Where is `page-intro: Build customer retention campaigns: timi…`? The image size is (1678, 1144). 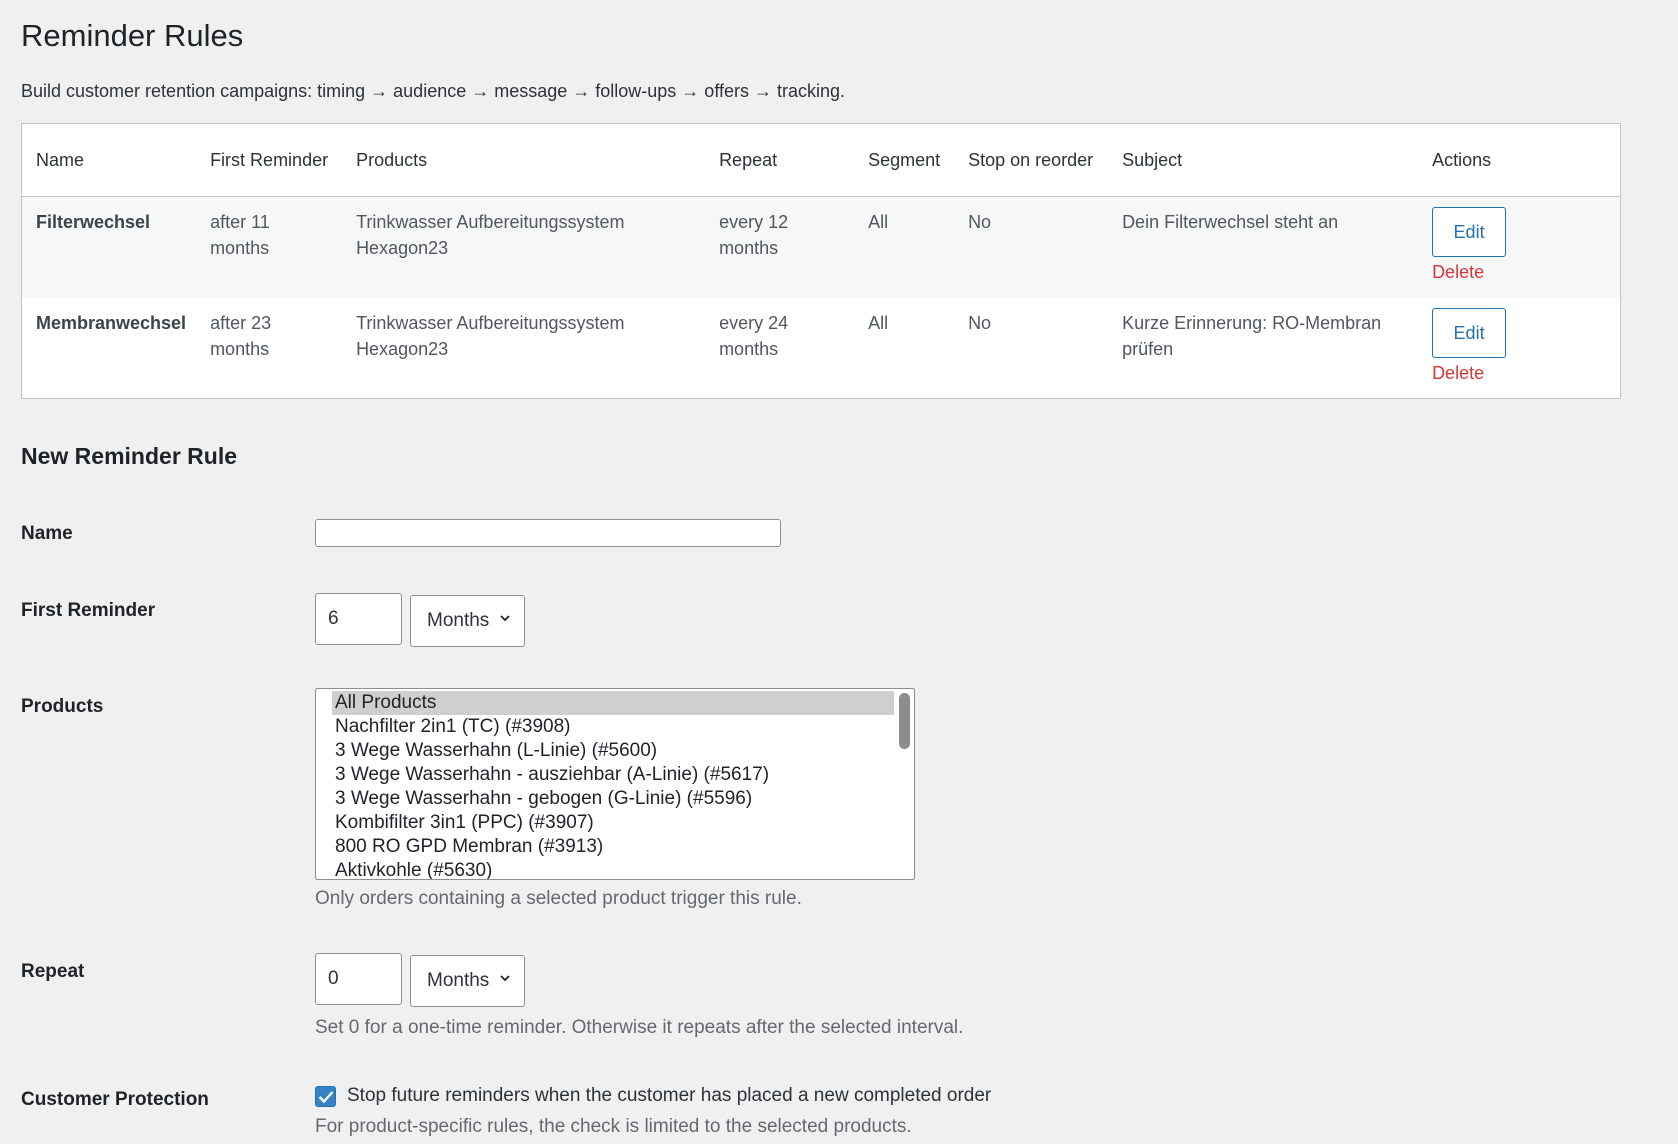 page-intro: Build customer retention campaigns: timi… is located at coordinates (433, 91).